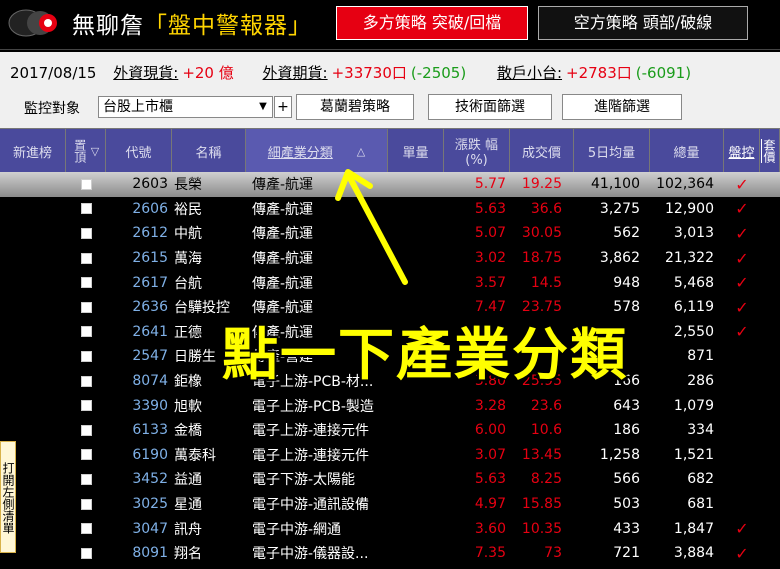 This screenshot has width=780, height=569. What do you see at coordinates (612, 151) in the screenshot?
I see `col-avg5: 5日均量` at bounding box center [612, 151].